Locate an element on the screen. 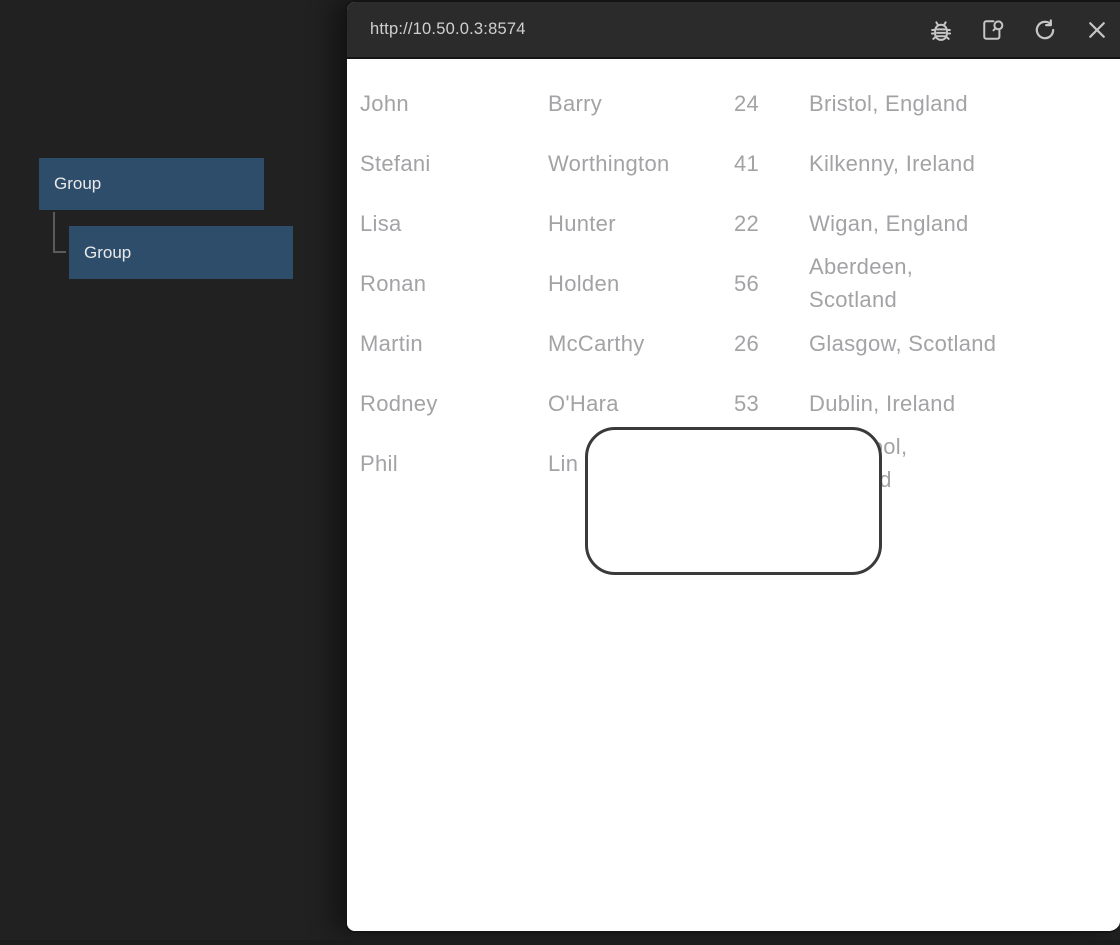  last-name-cell: Hunter is located at coordinates (582, 223).